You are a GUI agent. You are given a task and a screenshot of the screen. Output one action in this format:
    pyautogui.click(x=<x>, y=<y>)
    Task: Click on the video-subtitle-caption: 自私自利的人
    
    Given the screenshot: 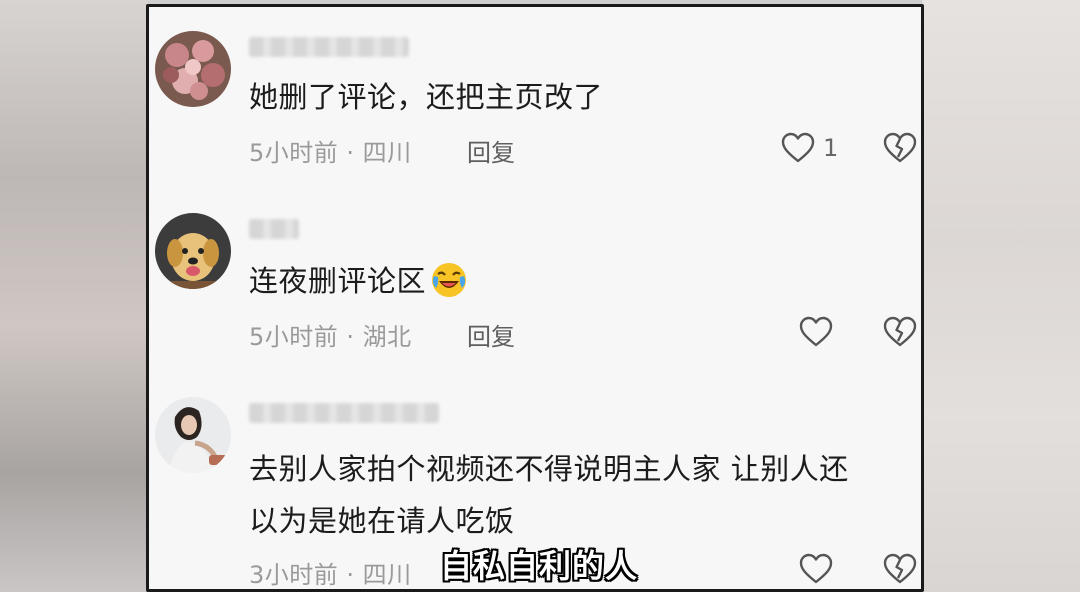 What is the action you would take?
    pyautogui.click(x=539, y=566)
    